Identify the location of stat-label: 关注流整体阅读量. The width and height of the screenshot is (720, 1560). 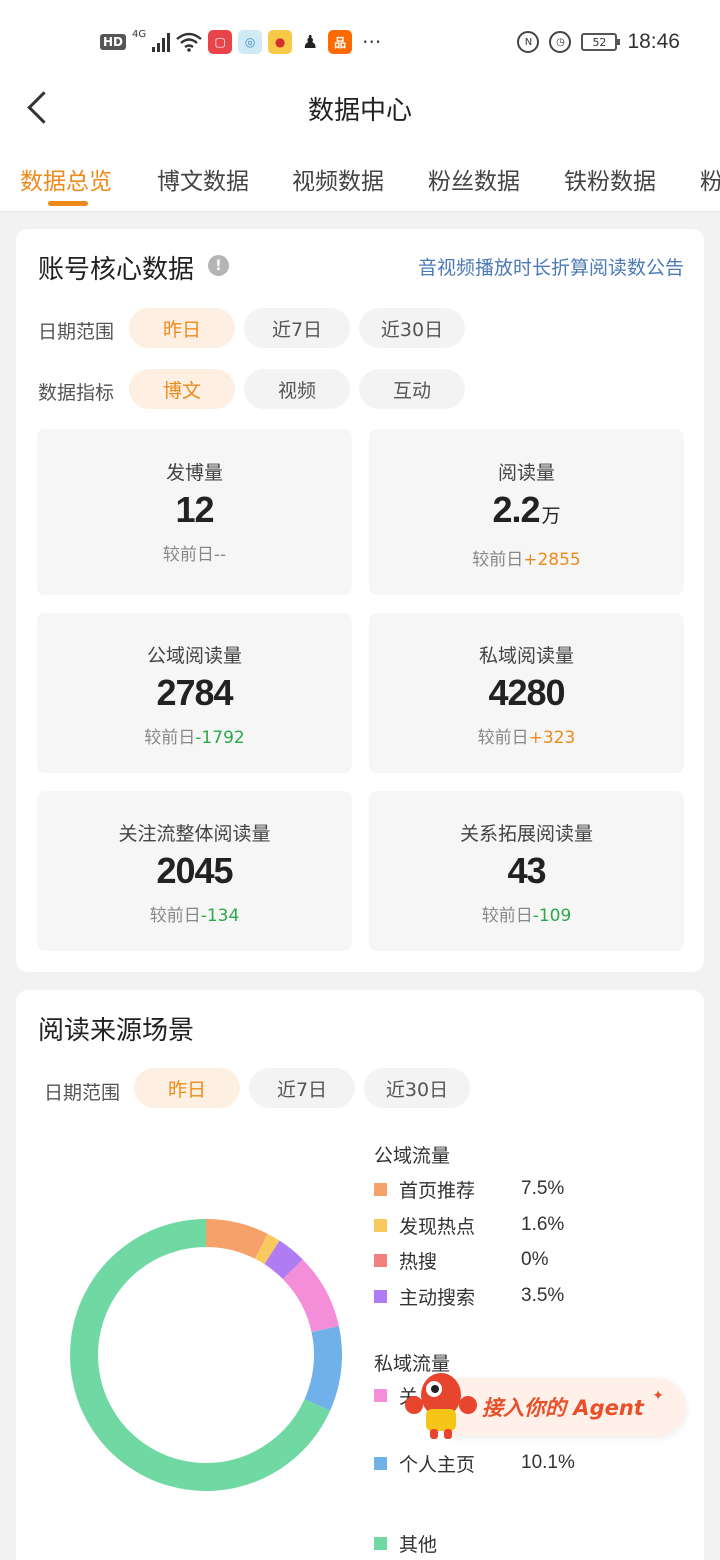
(194, 834).